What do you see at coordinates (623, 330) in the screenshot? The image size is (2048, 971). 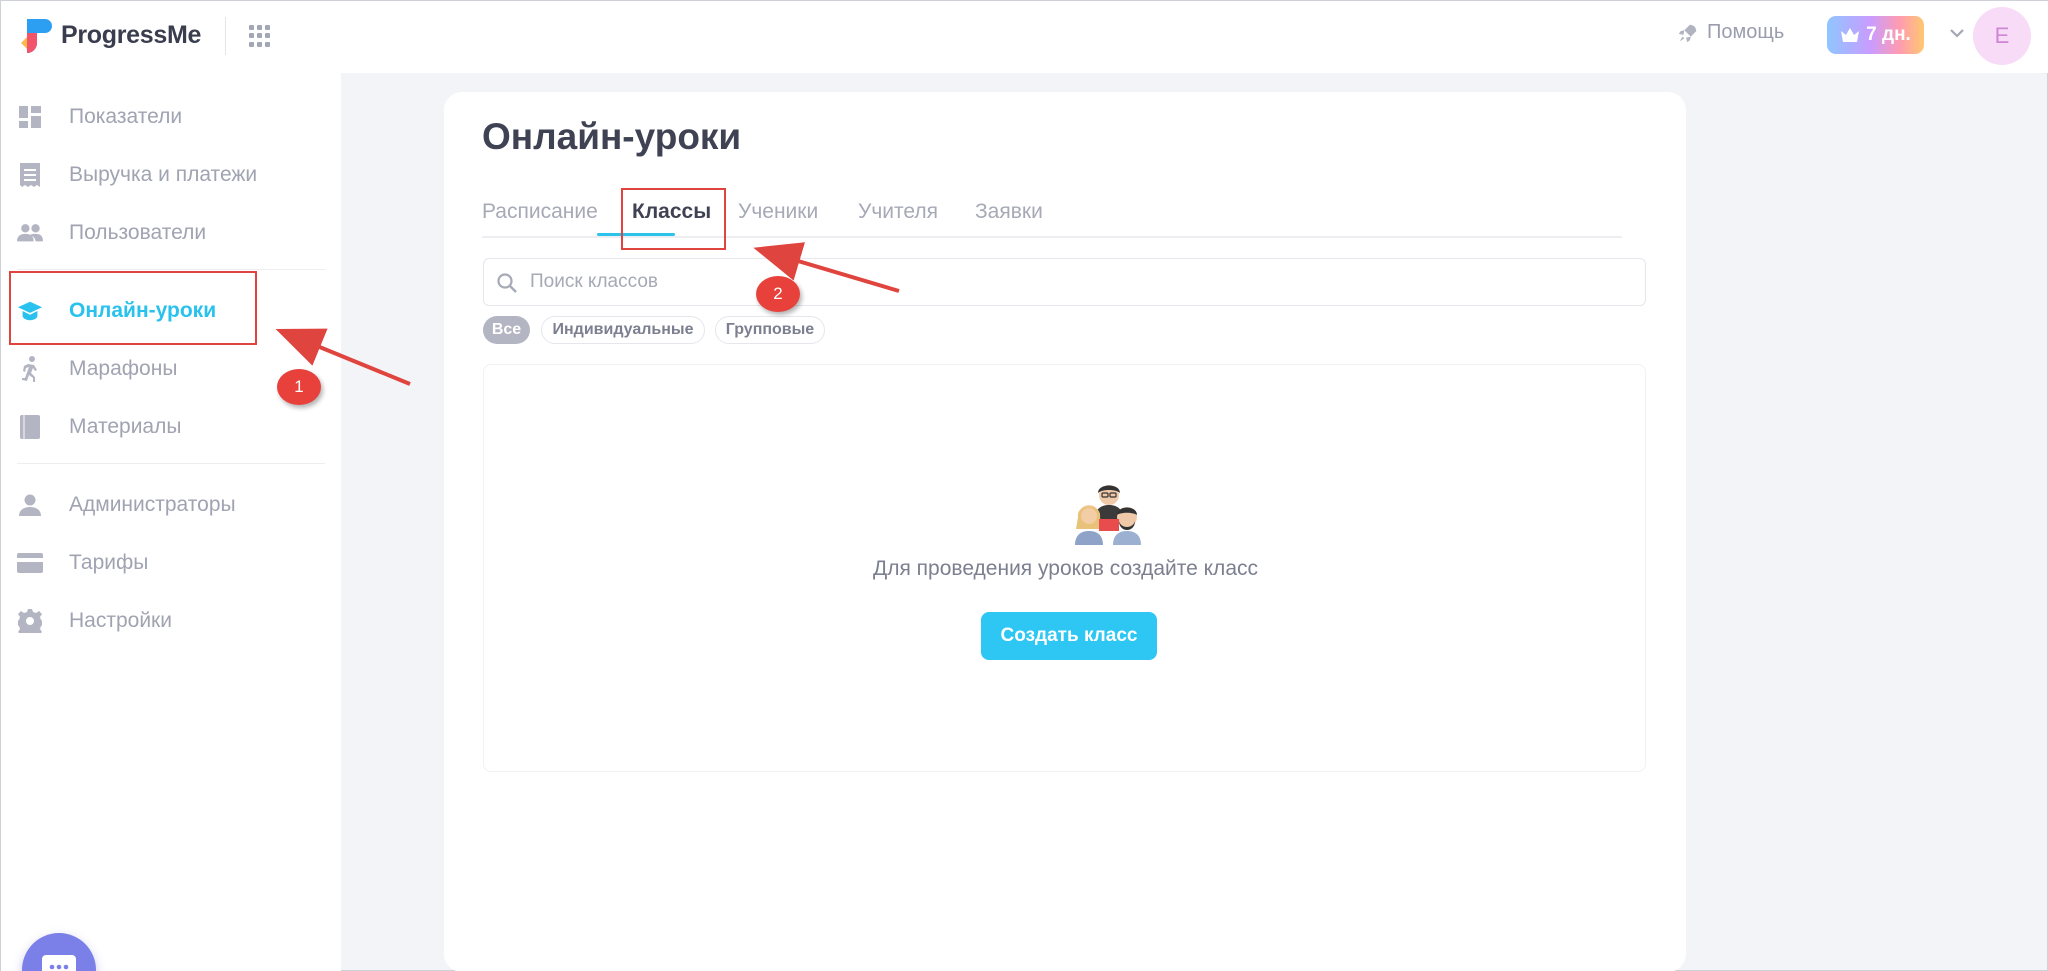 I see `filter-individual: Индивидуальные` at bounding box center [623, 330].